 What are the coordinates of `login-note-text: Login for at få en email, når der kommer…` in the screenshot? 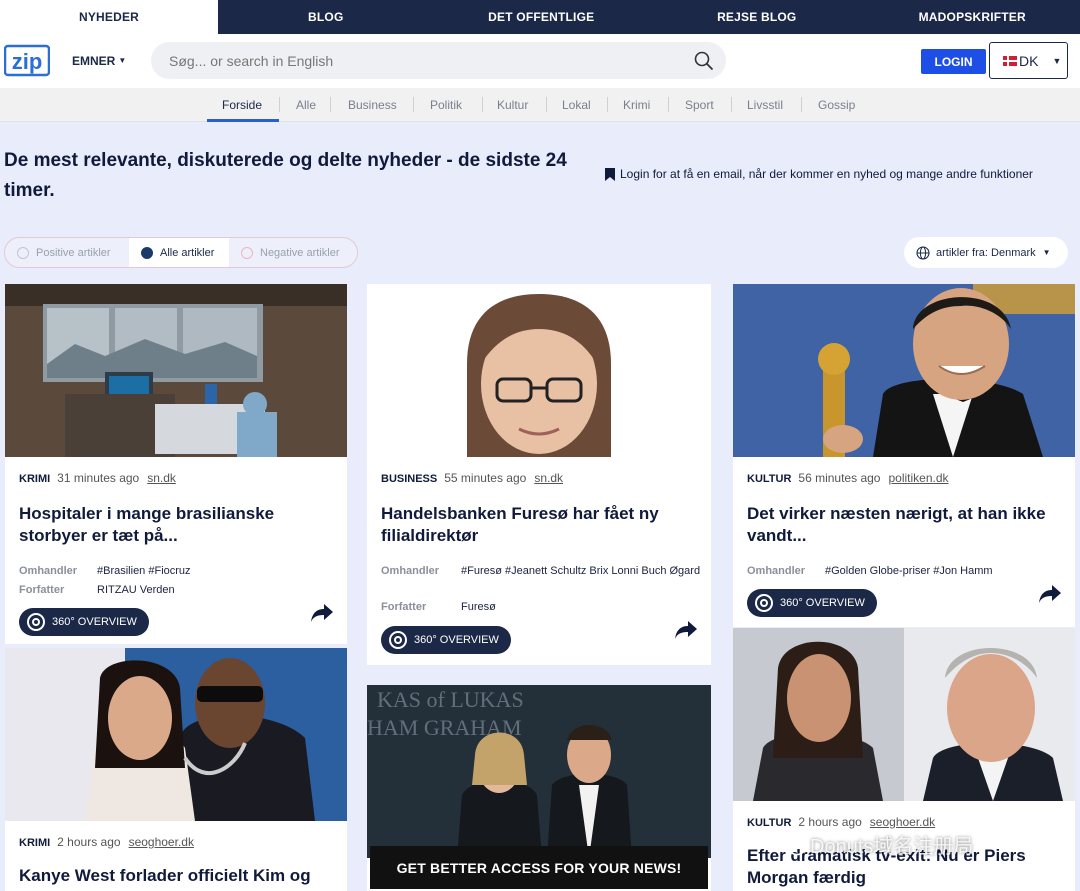 It's located at (826, 174).